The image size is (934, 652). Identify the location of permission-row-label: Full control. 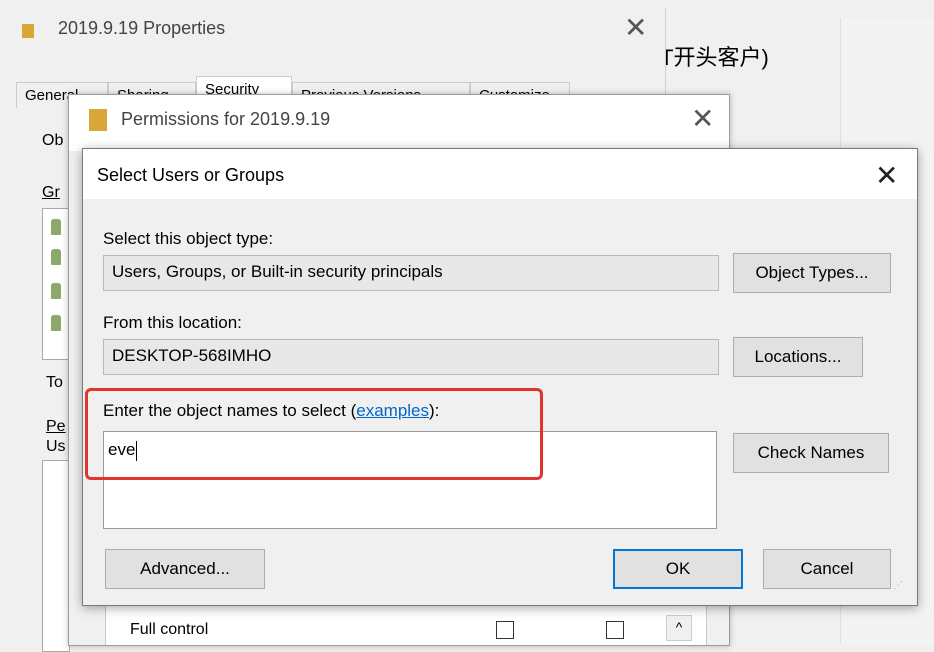
(169, 629).